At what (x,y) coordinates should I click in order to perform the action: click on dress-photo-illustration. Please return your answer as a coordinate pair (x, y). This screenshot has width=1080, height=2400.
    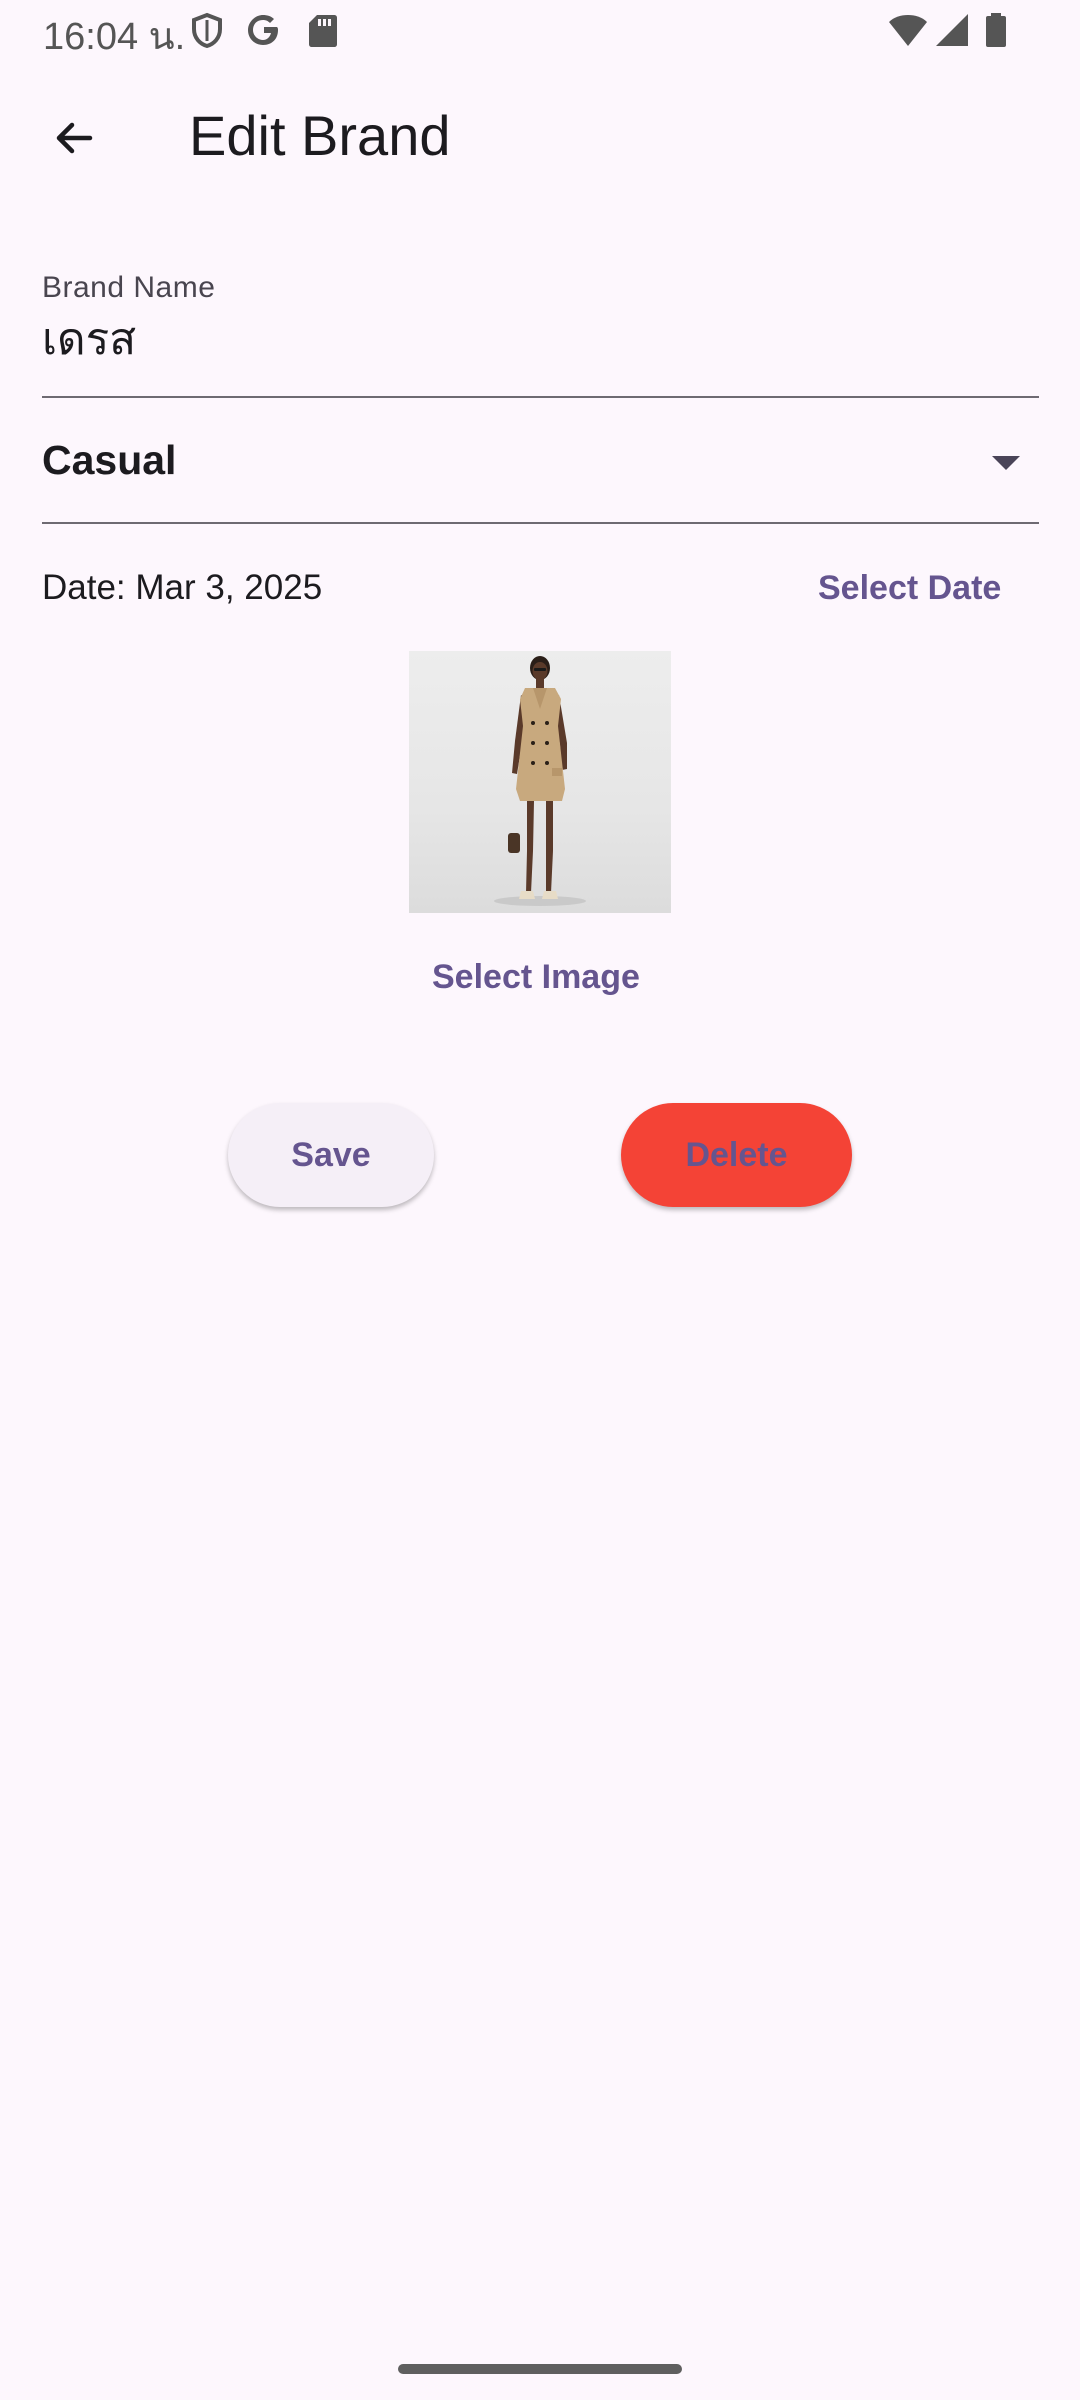
    Looking at the image, I should click on (540, 781).